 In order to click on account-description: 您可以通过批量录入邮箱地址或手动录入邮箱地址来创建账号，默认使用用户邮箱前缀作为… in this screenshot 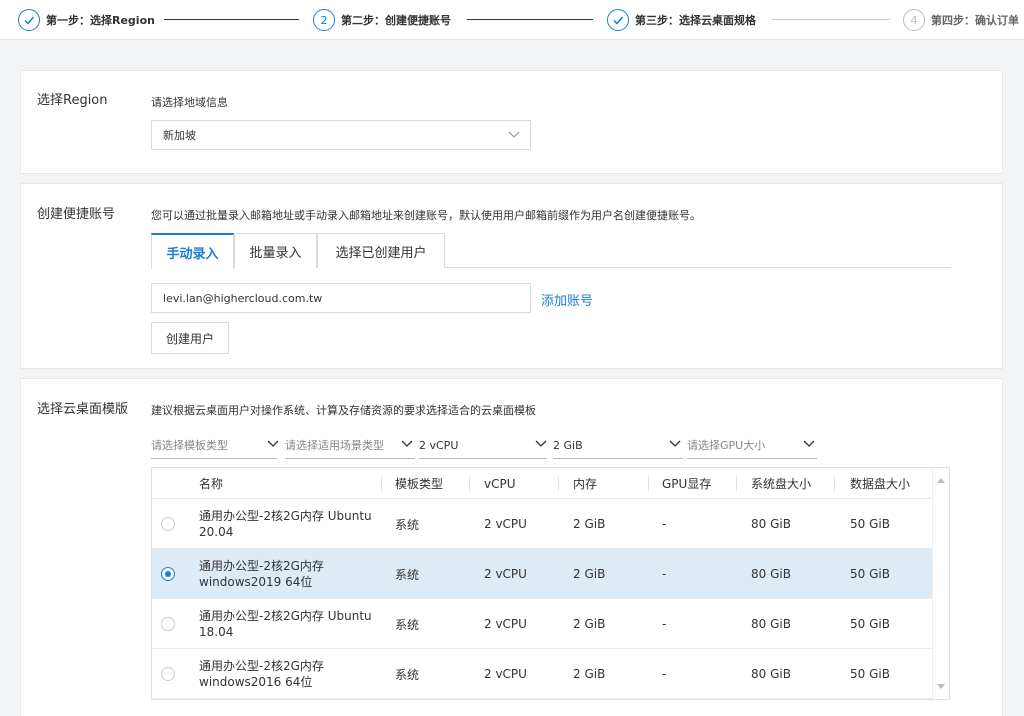, I will do `click(426, 215)`.